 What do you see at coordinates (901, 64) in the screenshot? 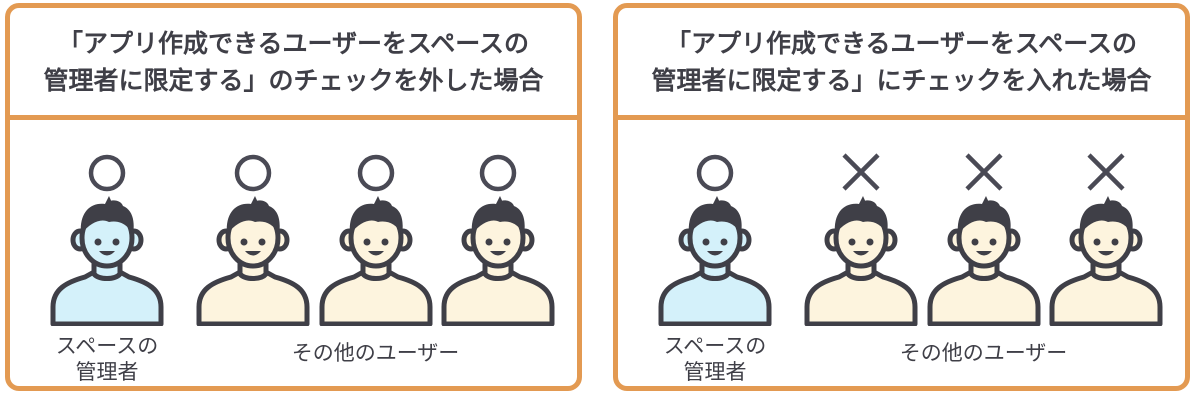
I see `panel-title: 「アプリ作成できるユーザーをスペースの 管理者に限定する」にチェックを入れた場合` at bounding box center [901, 64].